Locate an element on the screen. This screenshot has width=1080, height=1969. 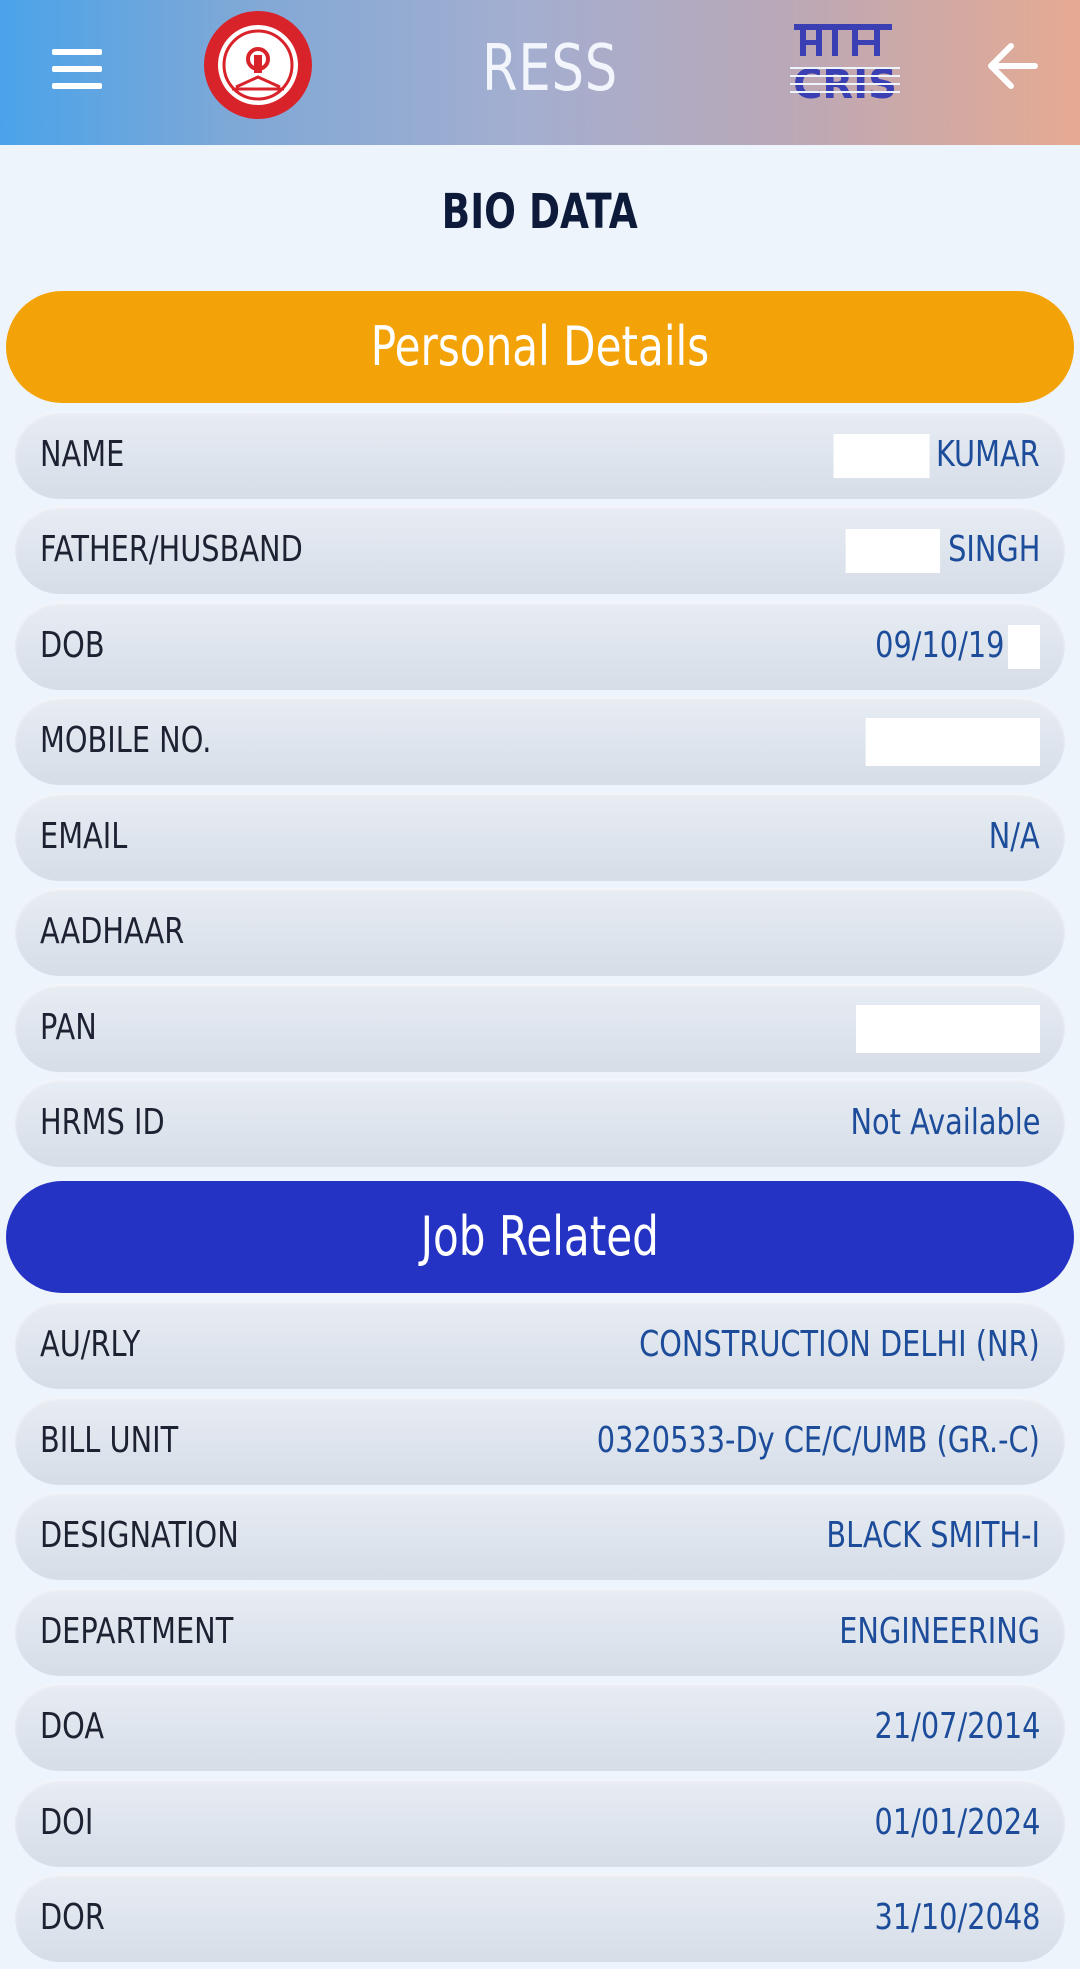
designation-value: BLACK SMITH-I is located at coordinates (933, 1535).